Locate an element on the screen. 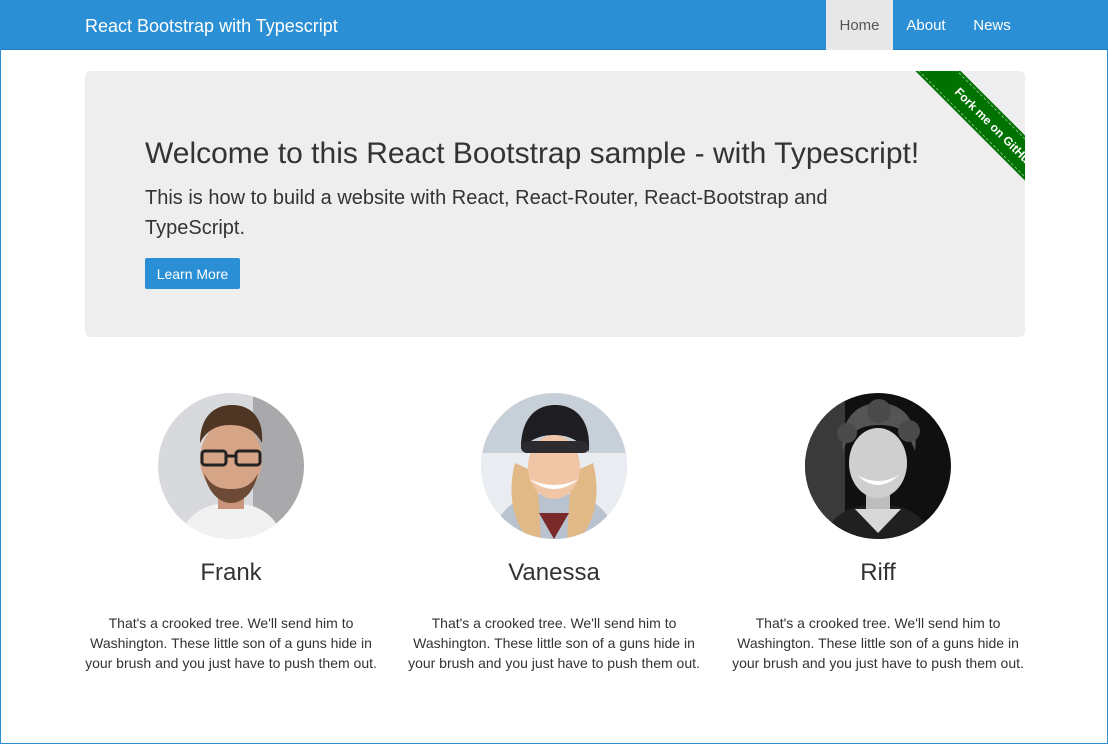 Image resolution: width=1108 pixels, height=744 pixels. navbar-brand: React Bootstrap with Typescript is located at coordinates (211, 25).